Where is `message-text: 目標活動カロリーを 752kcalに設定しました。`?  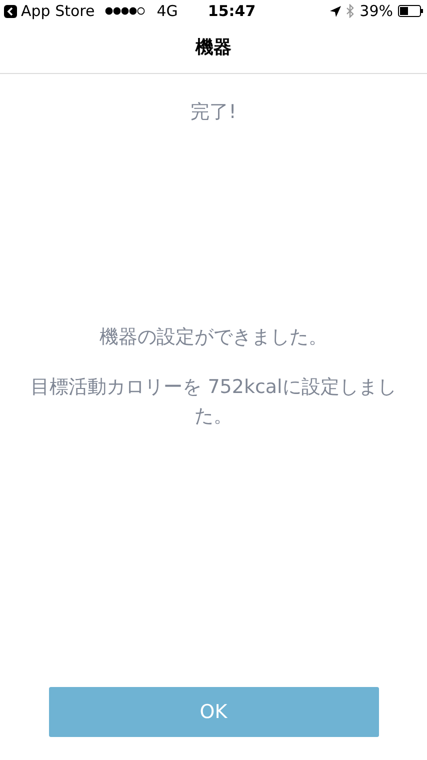
message-text: 目標活動カロリーを 752kcalに設定しました。 is located at coordinates (214, 401).